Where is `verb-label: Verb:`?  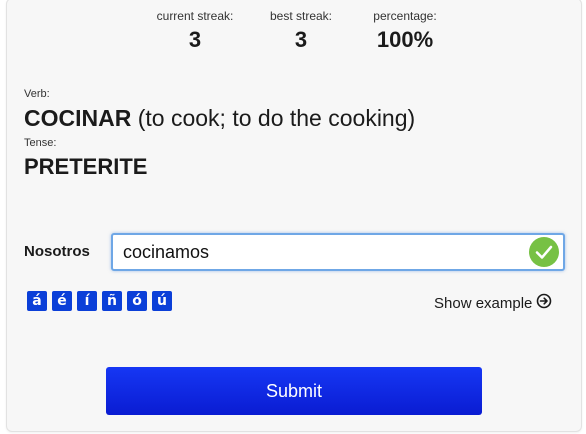 verb-label: Verb: is located at coordinates (37, 94).